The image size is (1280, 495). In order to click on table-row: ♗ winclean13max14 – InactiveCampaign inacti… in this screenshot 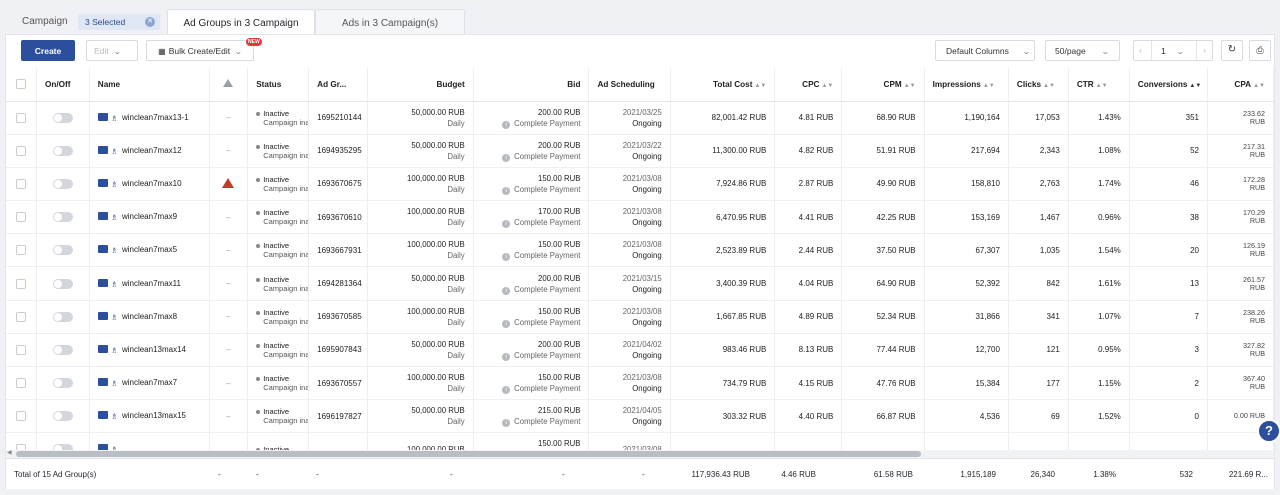, I will do `click(640, 350)`.